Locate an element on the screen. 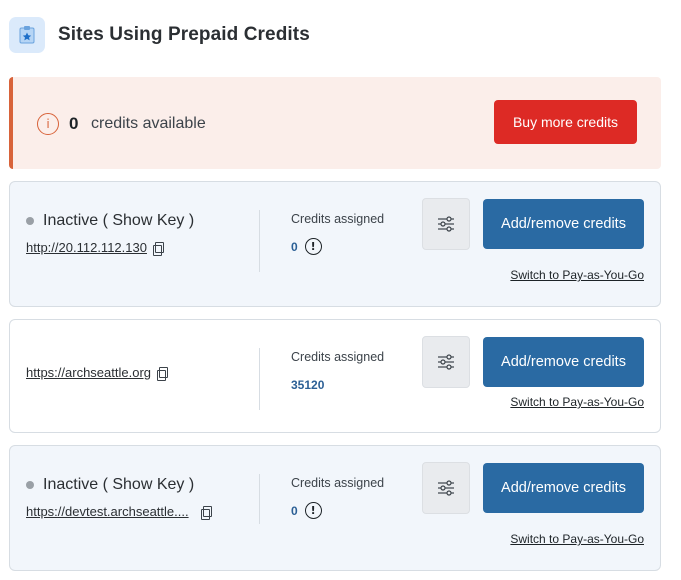 This screenshot has height=580, width=681. site-url-row: http://20.112.112.130 is located at coordinates (95, 248).